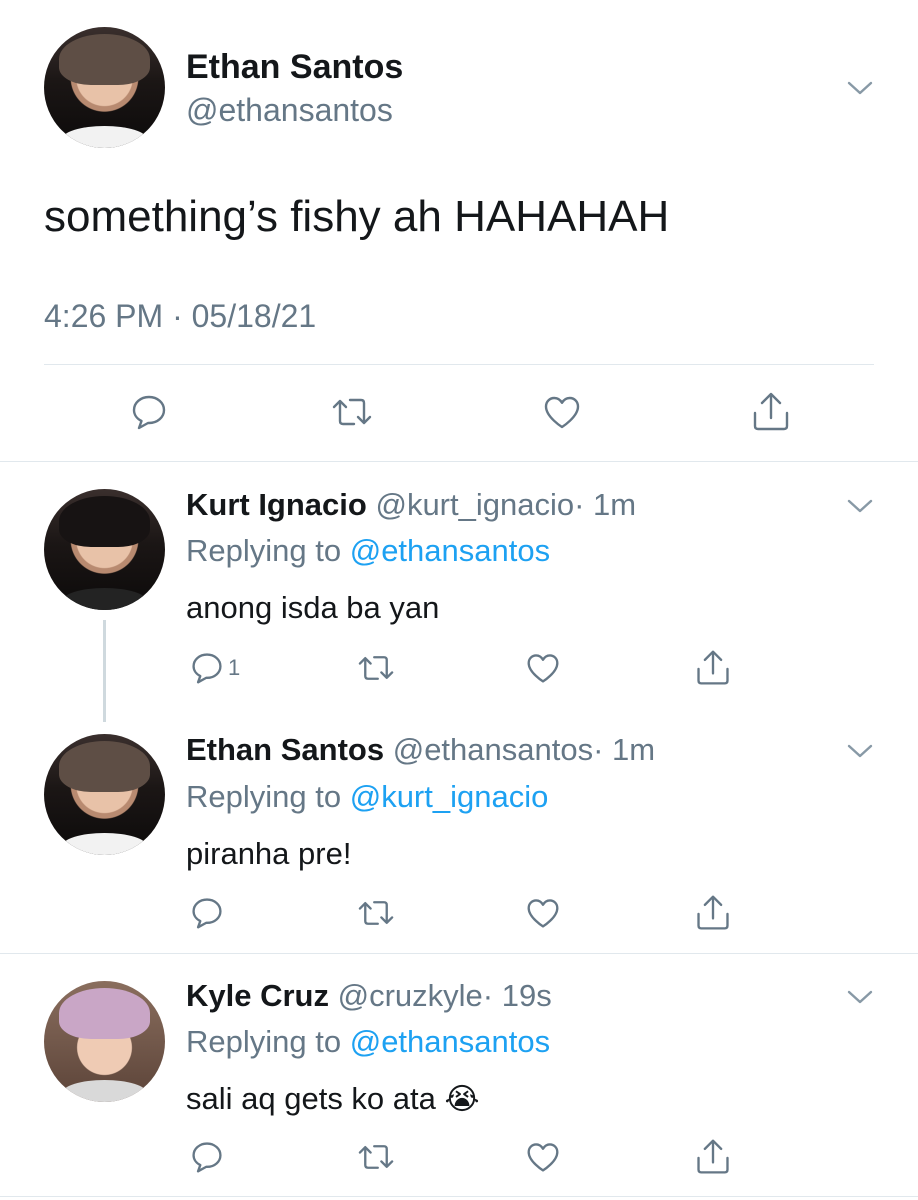 Image resolution: width=918 pixels, height=1200 pixels. I want to click on reply-author-handle: @ethansantos, so click(493, 749).